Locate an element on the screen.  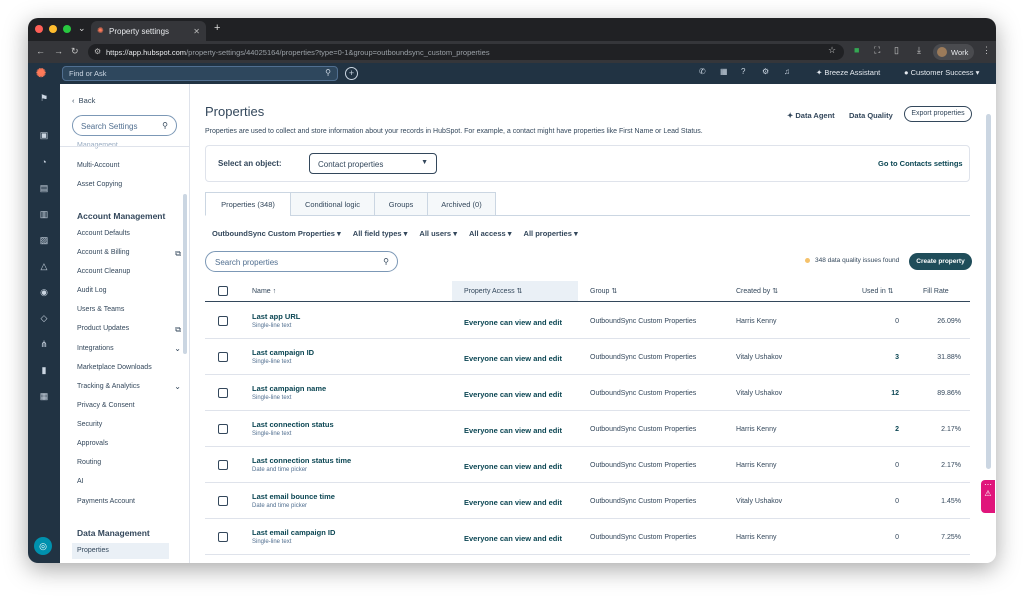
account-menu: ● Customer Success ▾ is located at coordinates (941, 72).